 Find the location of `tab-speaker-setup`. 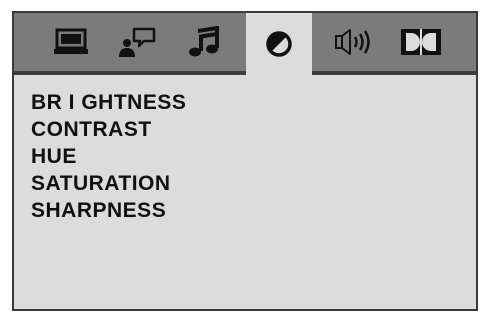

tab-speaker-setup is located at coordinates (137, 42).